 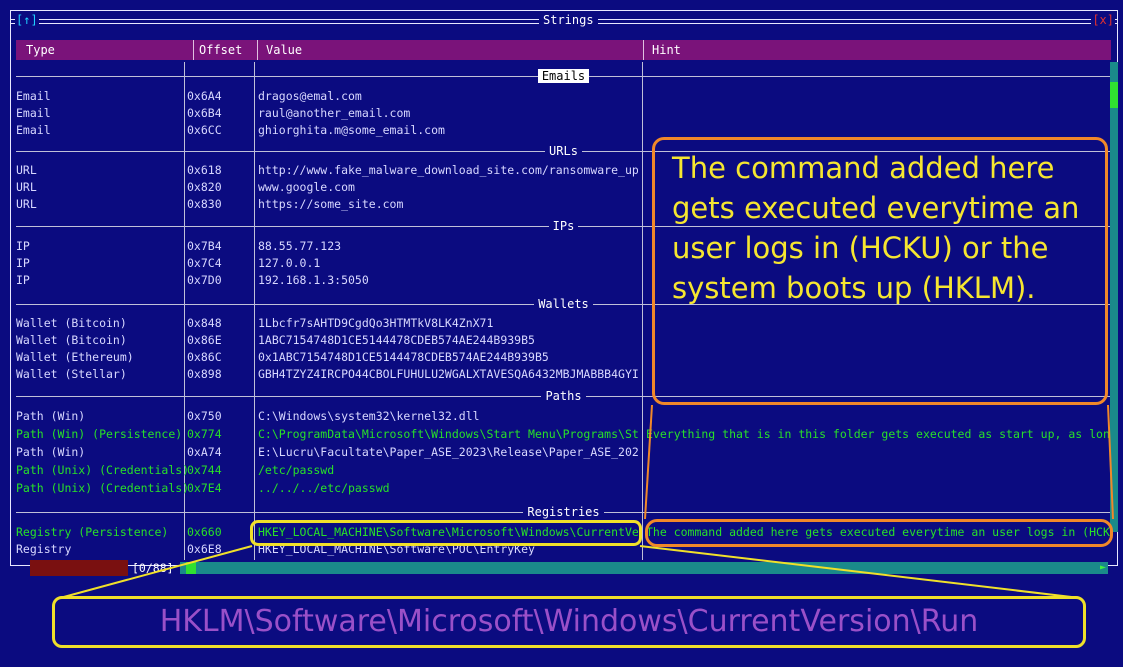 I want to click on group-header-registries: Registries, so click(x=563, y=512).